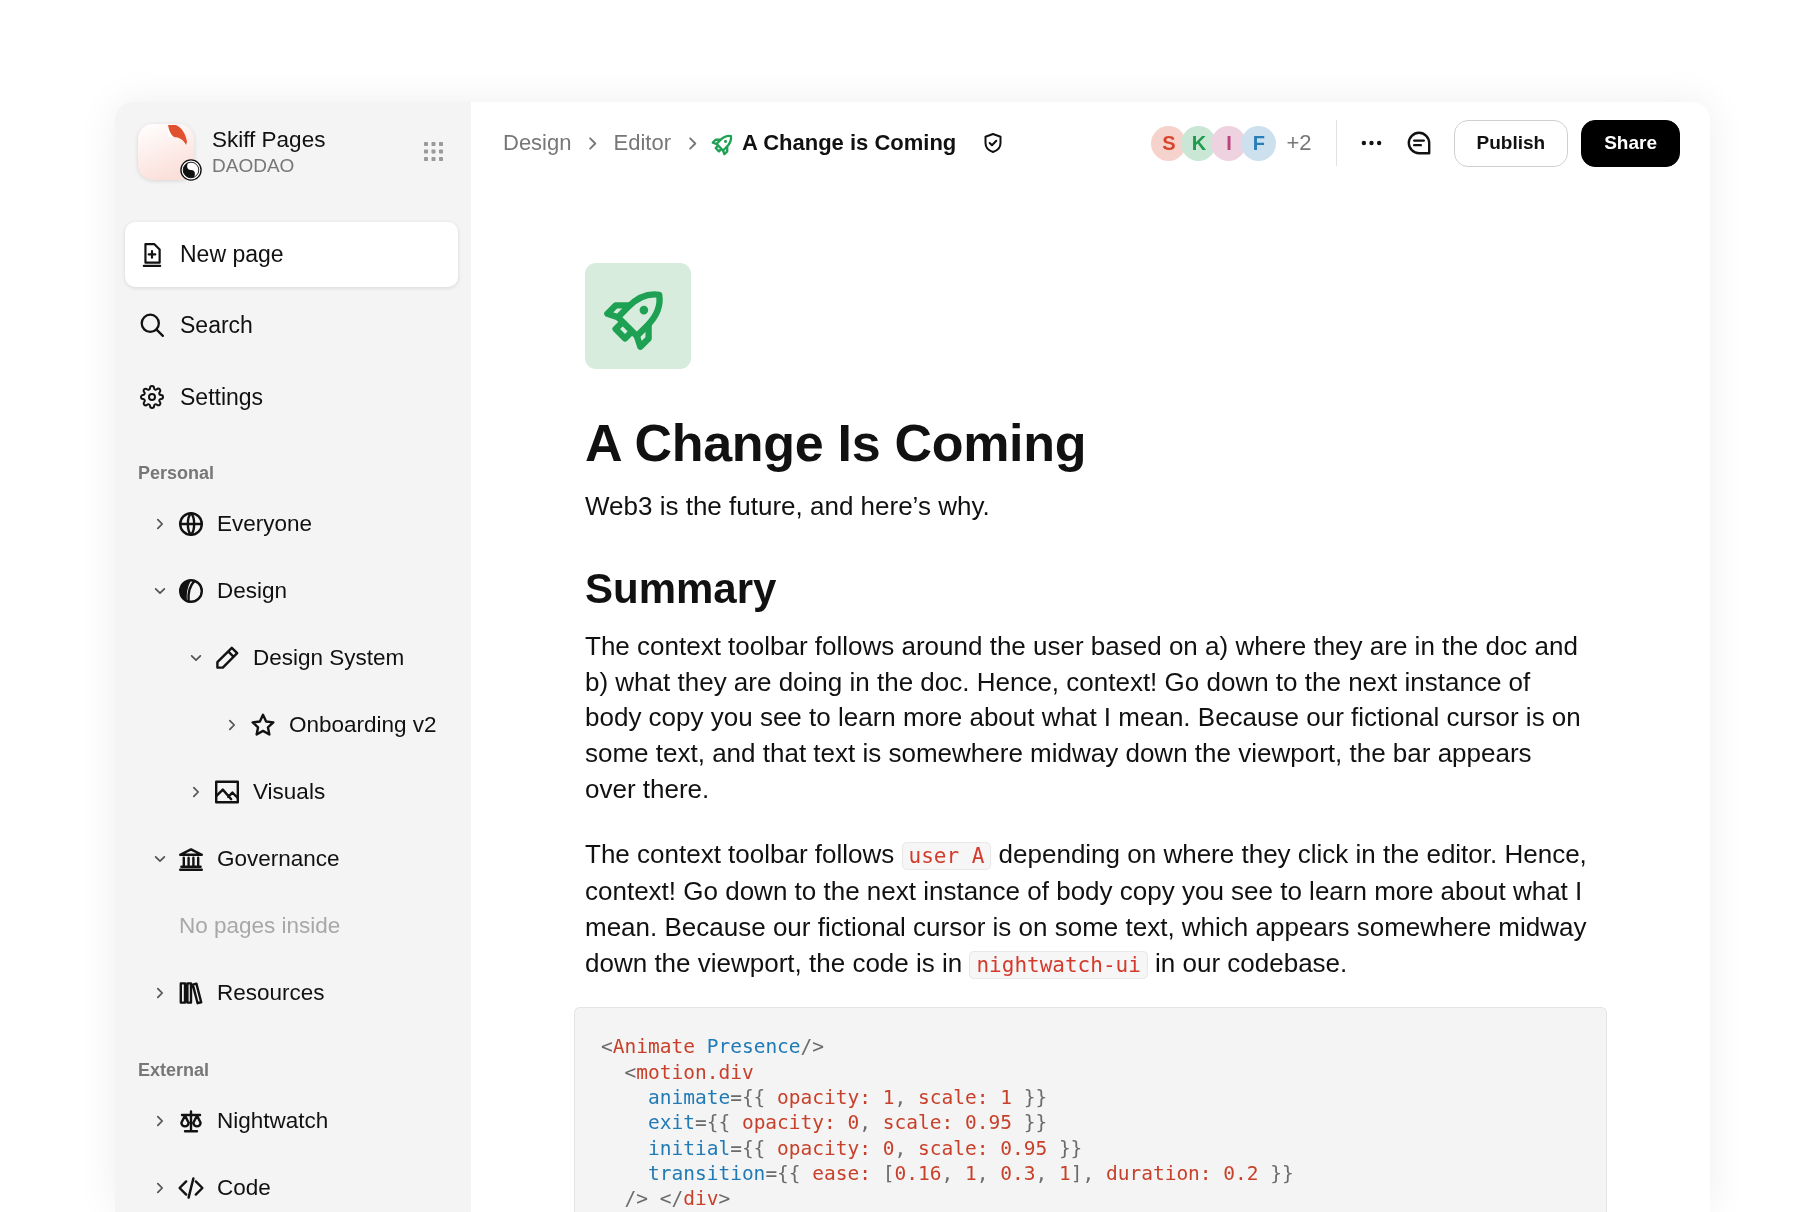 The image size is (1819, 1212). What do you see at coordinates (1418, 143) in the screenshot?
I see `comment-icon` at bounding box center [1418, 143].